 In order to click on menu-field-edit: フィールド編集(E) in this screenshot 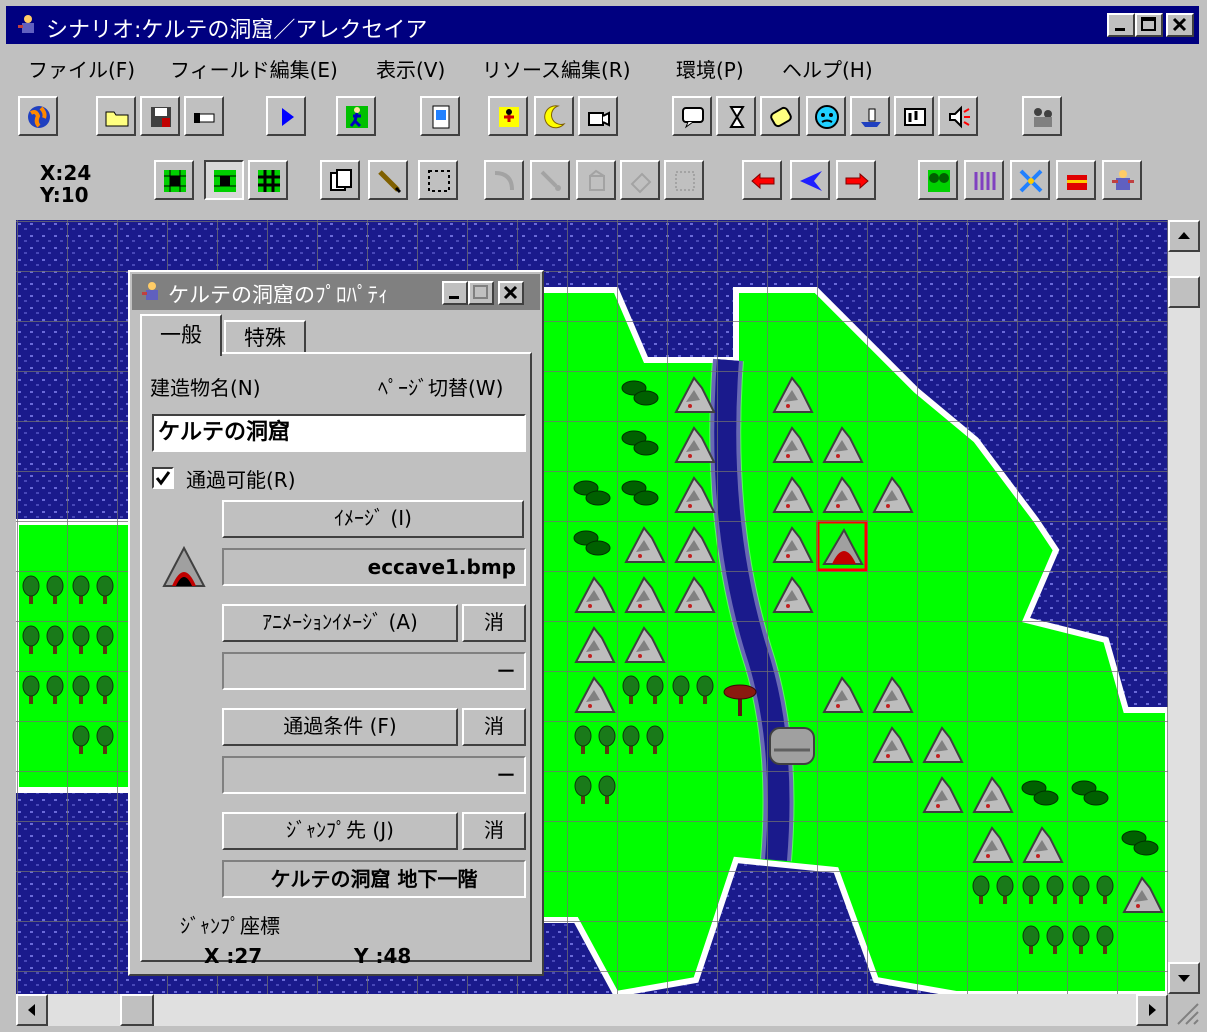, I will do `click(254, 68)`.